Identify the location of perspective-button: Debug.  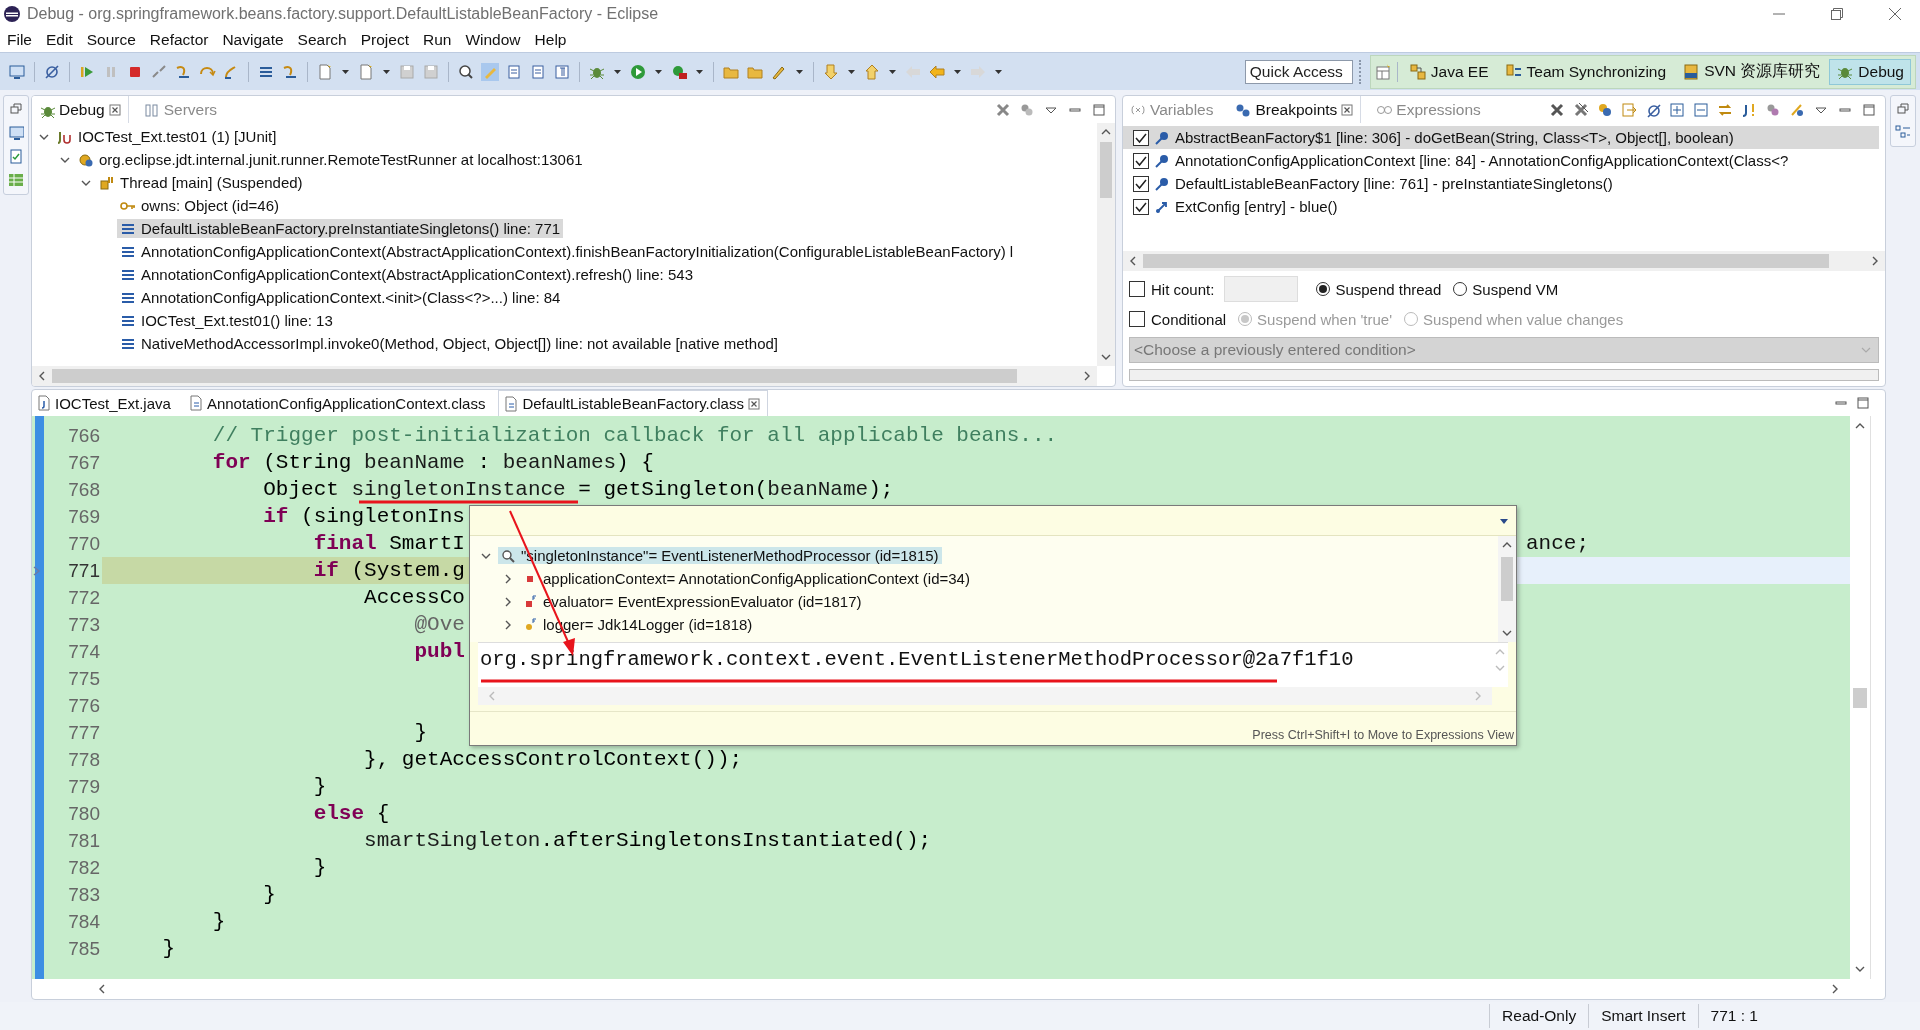
(1870, 71).